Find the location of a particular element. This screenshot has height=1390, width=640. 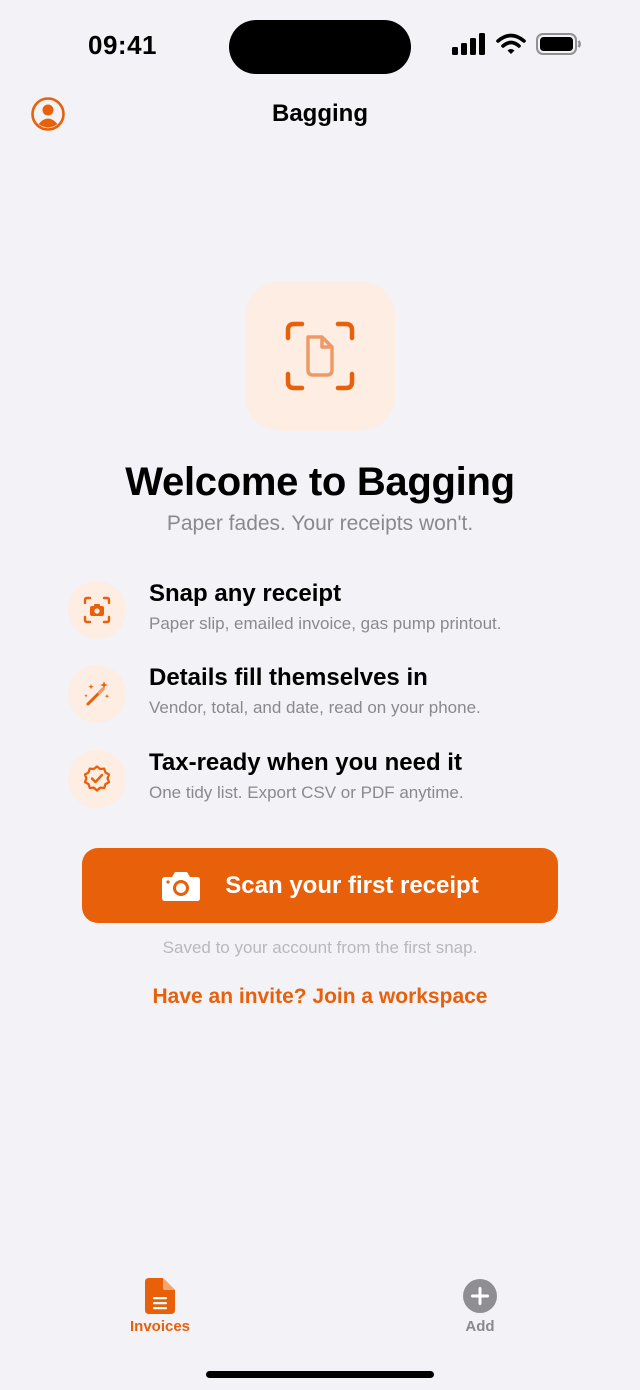

feature-title: Snap any receipt is located at coordinates (245, 593).